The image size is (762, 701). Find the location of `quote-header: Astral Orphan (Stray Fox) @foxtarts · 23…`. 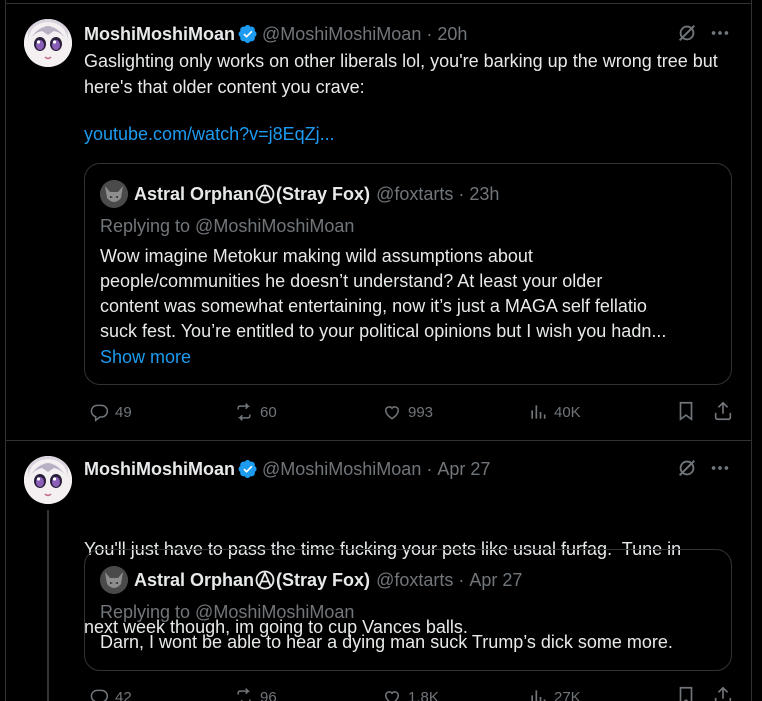

quote-header: Astral Orphan (Stray Fox) @foxtarts · 23… is located at coordinates (299, 194).